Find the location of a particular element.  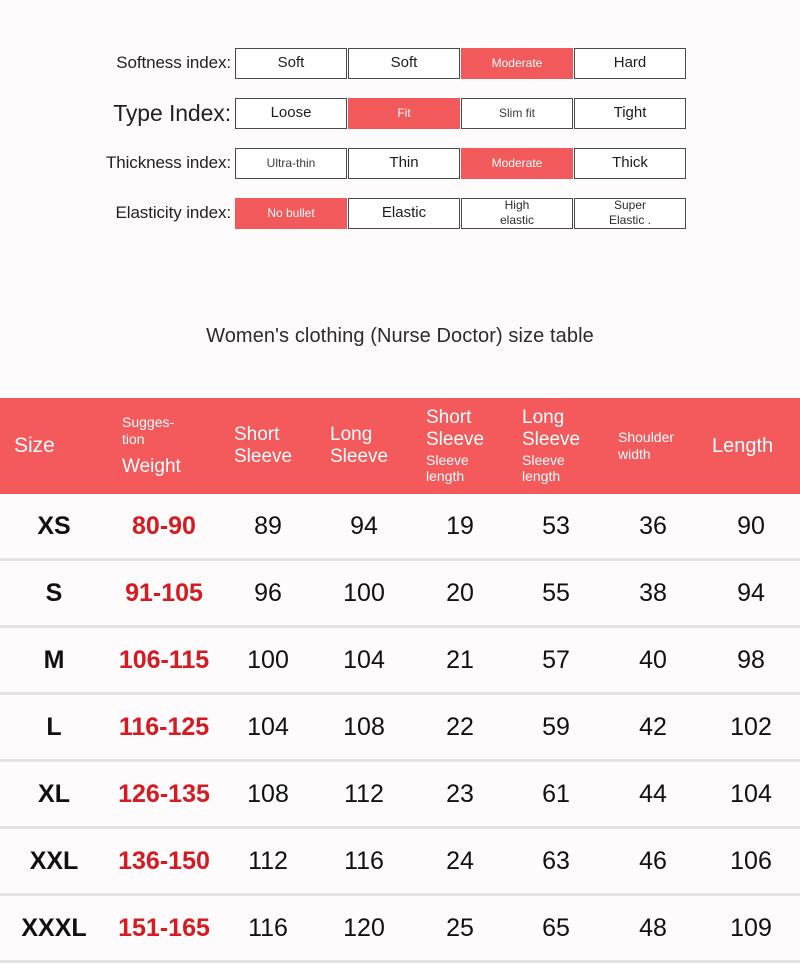

cell-length: 109 is located at coordinates (751, 927).